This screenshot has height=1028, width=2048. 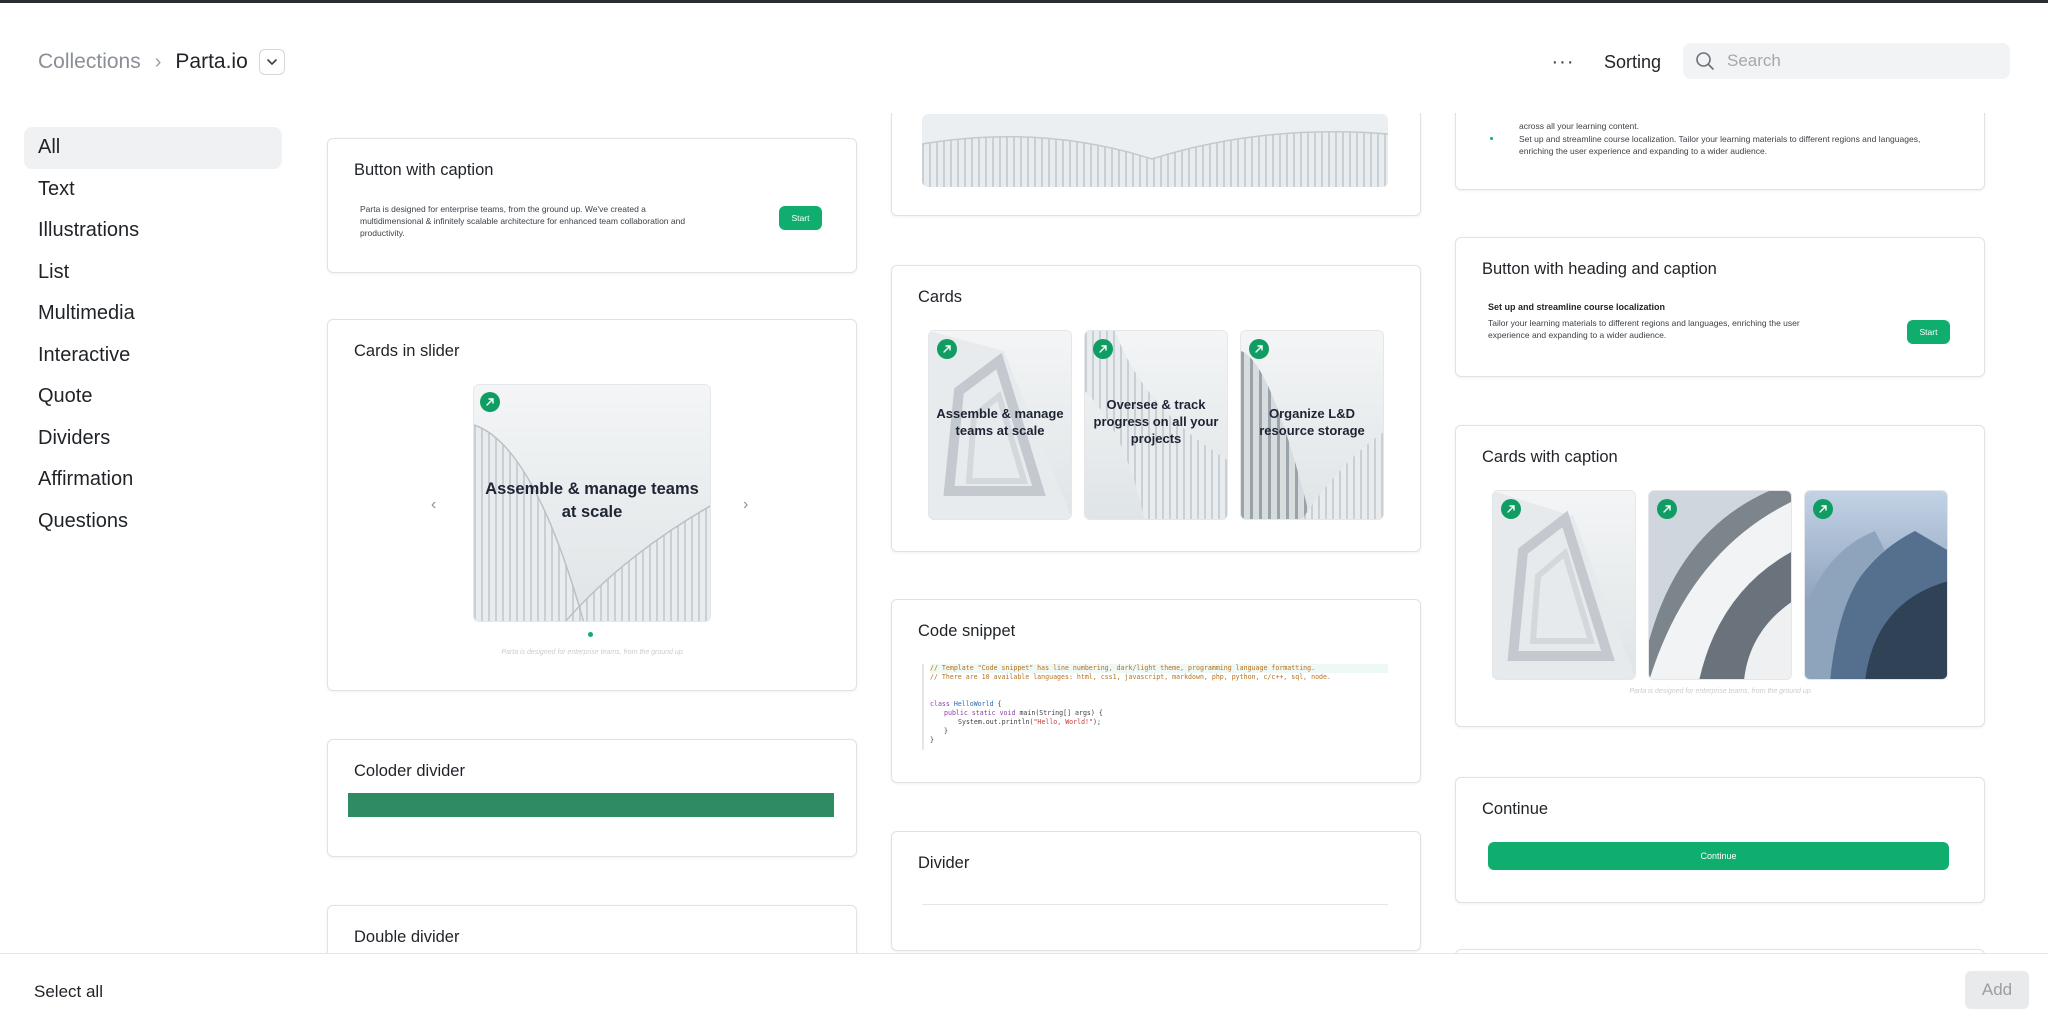 I want to click on sidebar-item-quote: Quote, so click(x=153, y=397).